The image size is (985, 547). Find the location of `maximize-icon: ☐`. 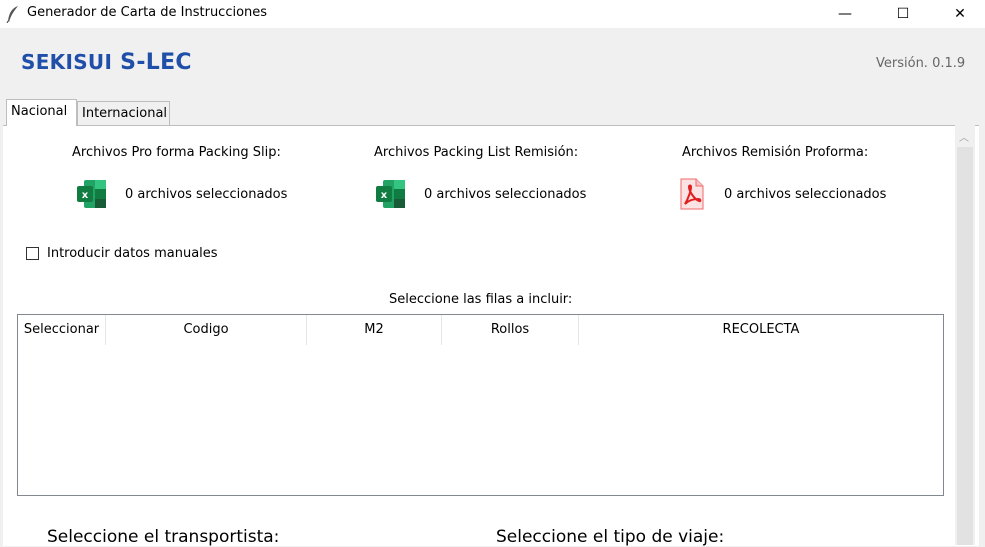

maximize-icon: ☐ is located at coordinates (903, 14).